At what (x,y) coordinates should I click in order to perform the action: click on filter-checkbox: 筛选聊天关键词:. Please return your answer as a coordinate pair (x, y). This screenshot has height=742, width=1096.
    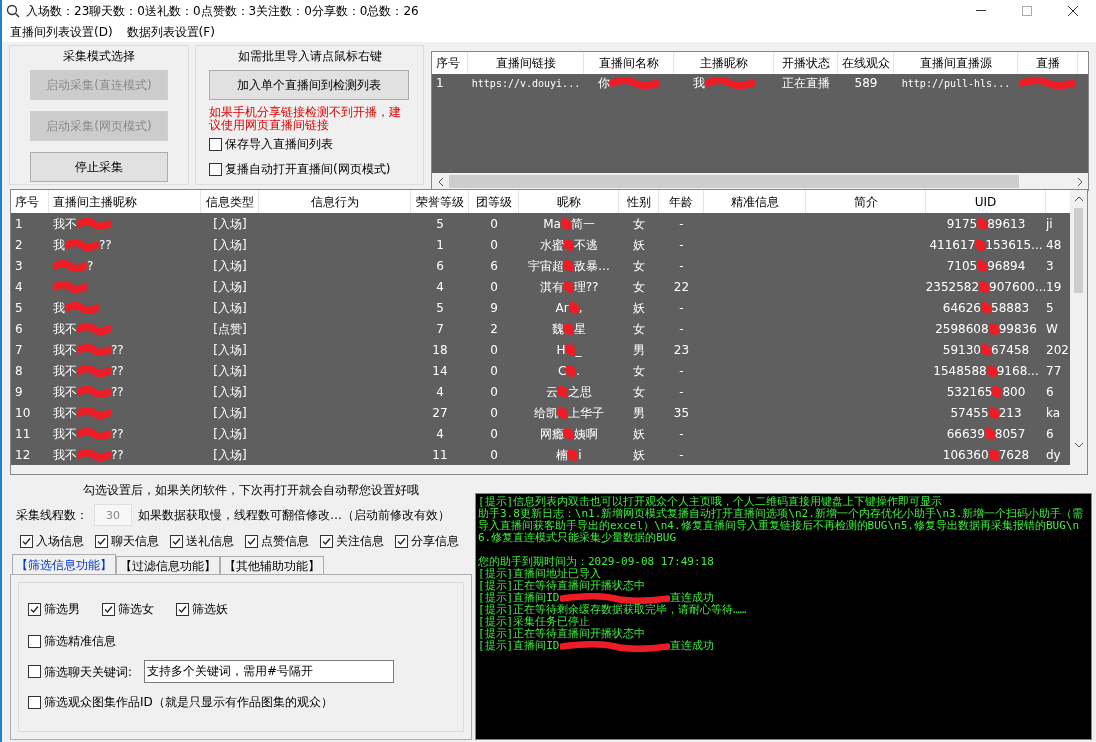
    Looking at the image, I should click on (80, 671).